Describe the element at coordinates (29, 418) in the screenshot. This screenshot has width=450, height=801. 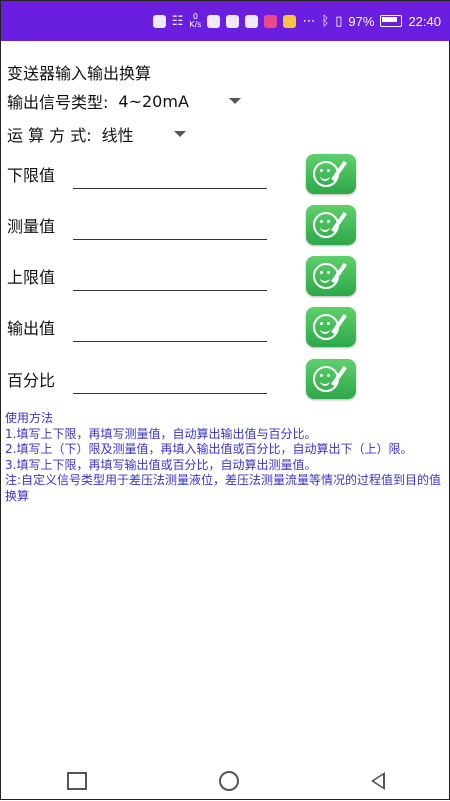
I see `instructions-heading: 使用方法` at that location.